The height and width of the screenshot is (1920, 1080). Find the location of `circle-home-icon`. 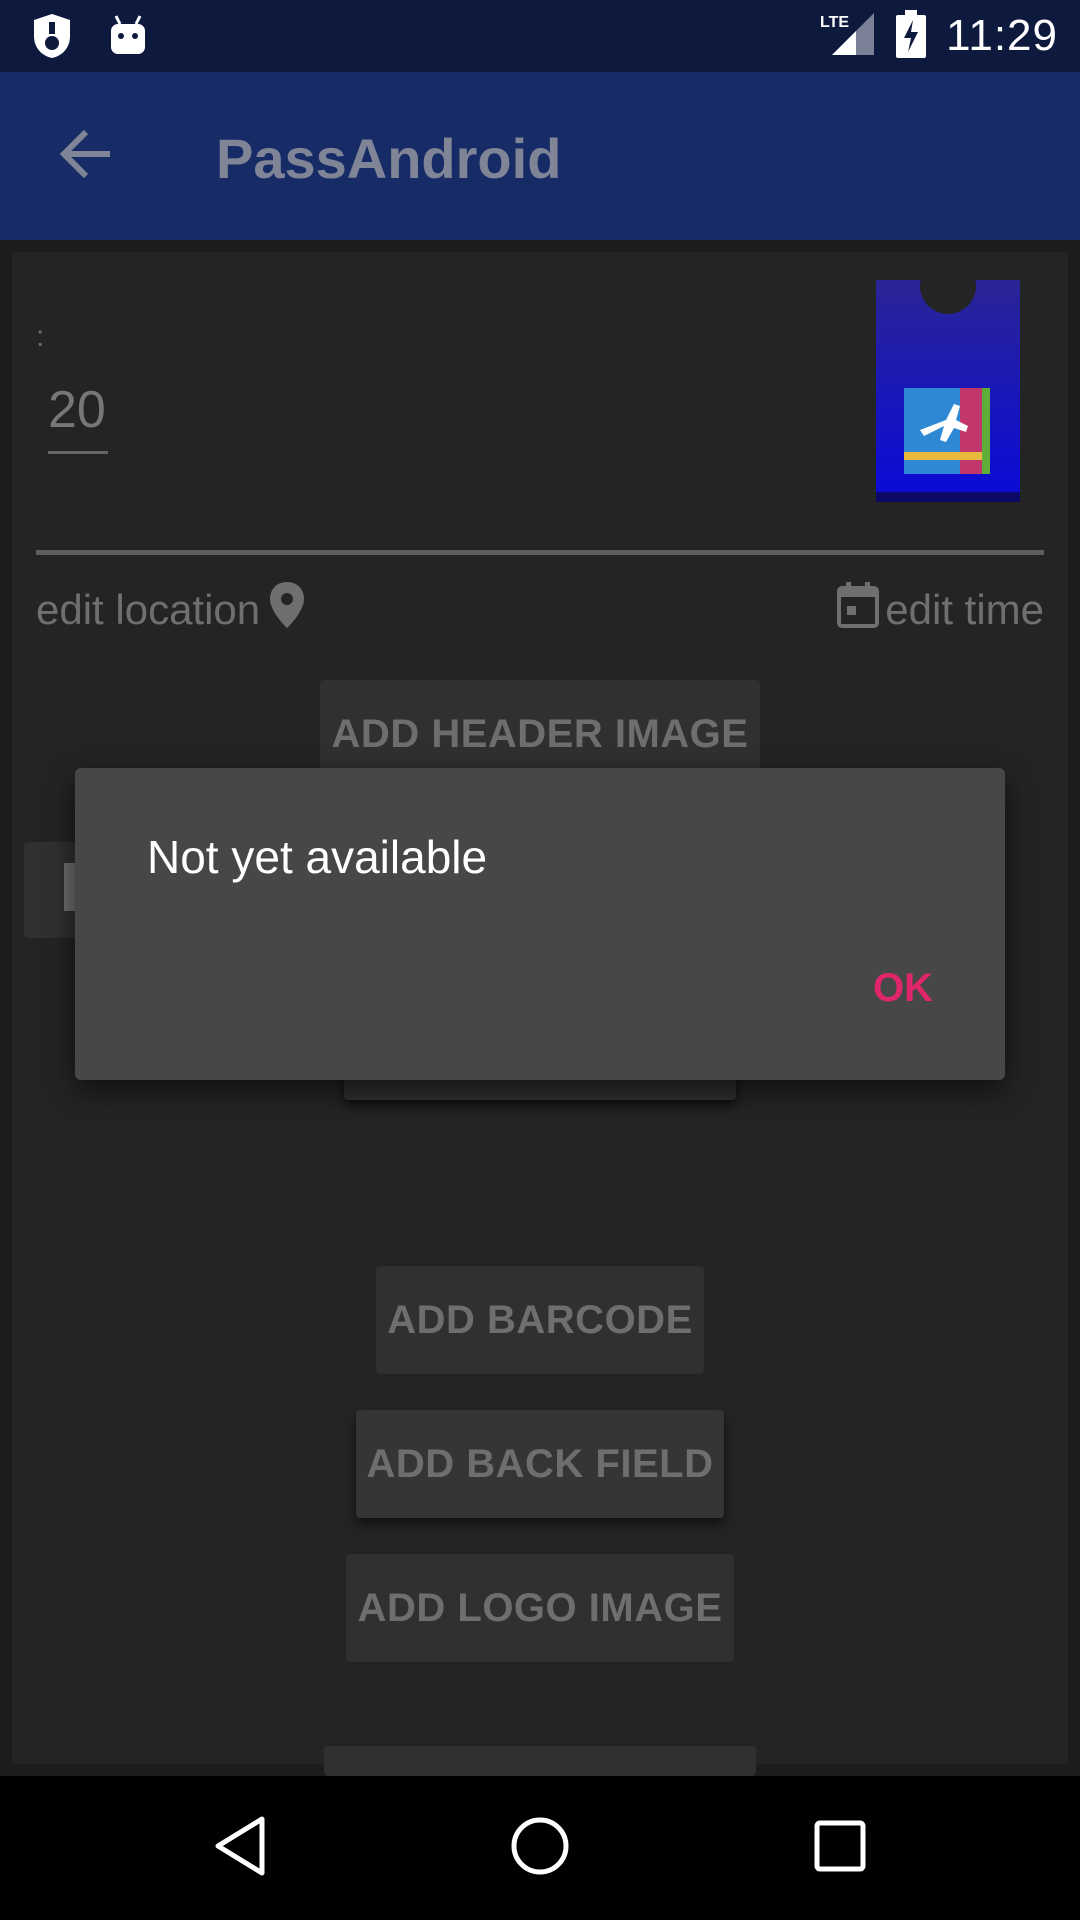

circle-home-icon is located at coordinates (540, 1848).